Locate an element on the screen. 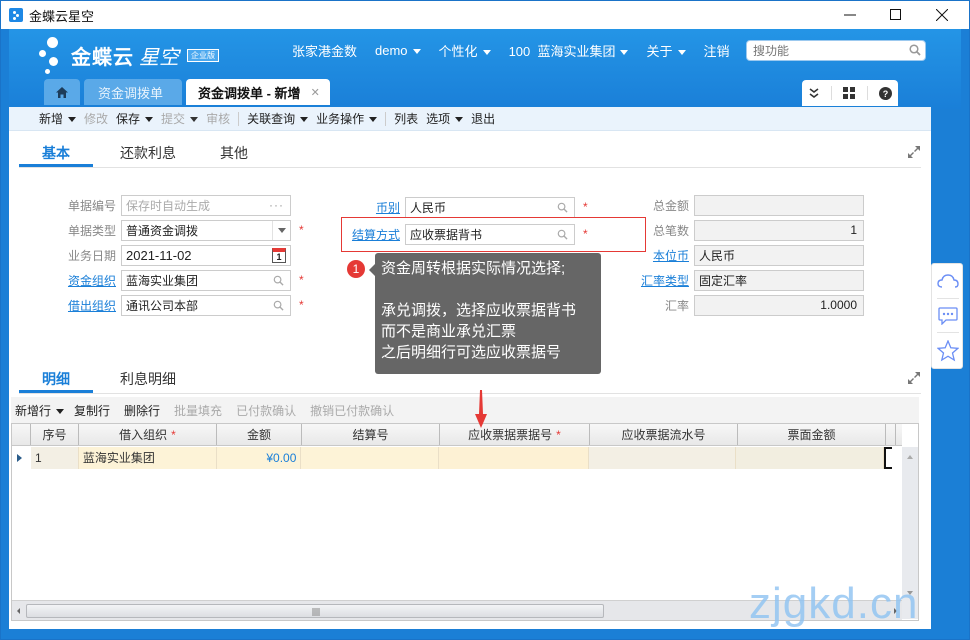 The width and height of the screenshot is (970, 640). close-window-button is located at coordinates (942, 15).